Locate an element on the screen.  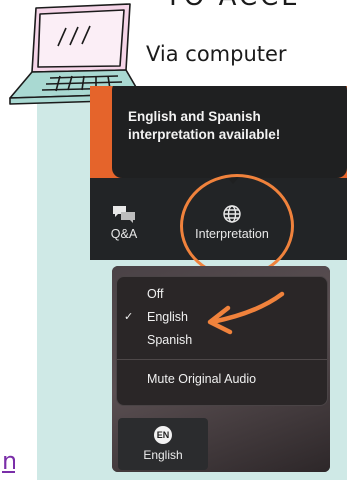
menu-item-label: Off is located at coordinates (155, 294).